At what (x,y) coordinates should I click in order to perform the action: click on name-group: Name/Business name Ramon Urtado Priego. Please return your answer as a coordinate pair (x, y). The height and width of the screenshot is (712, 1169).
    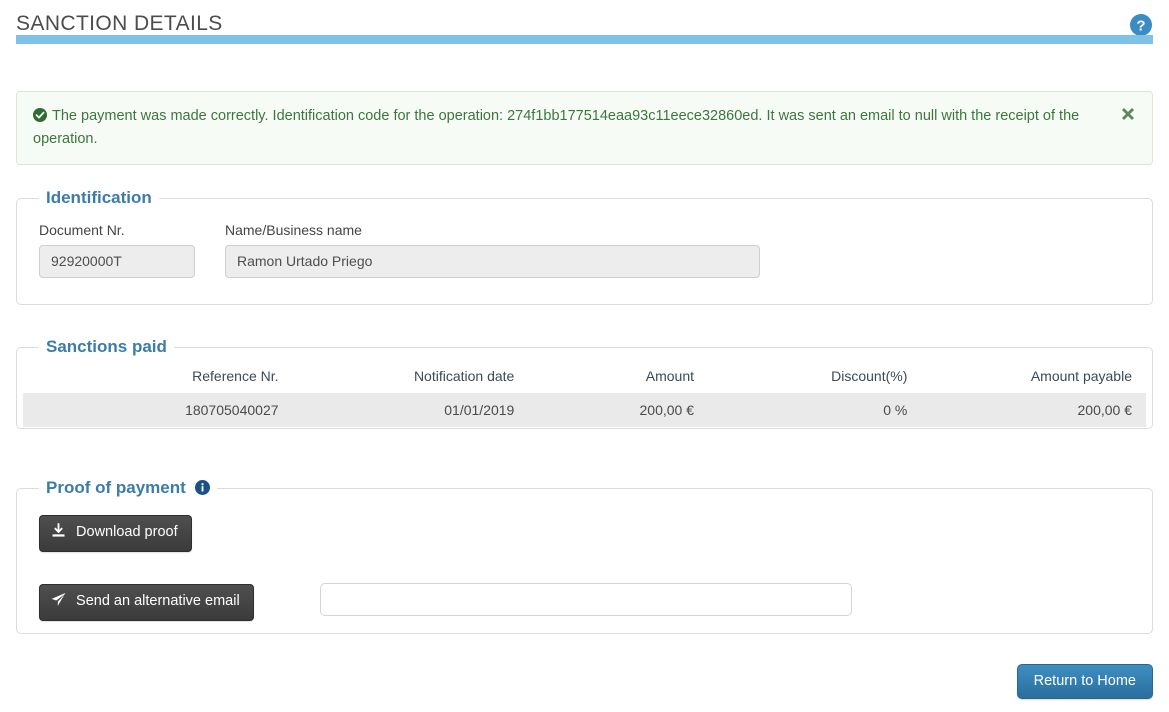
    Looking at the image, I should click on (492, 249).